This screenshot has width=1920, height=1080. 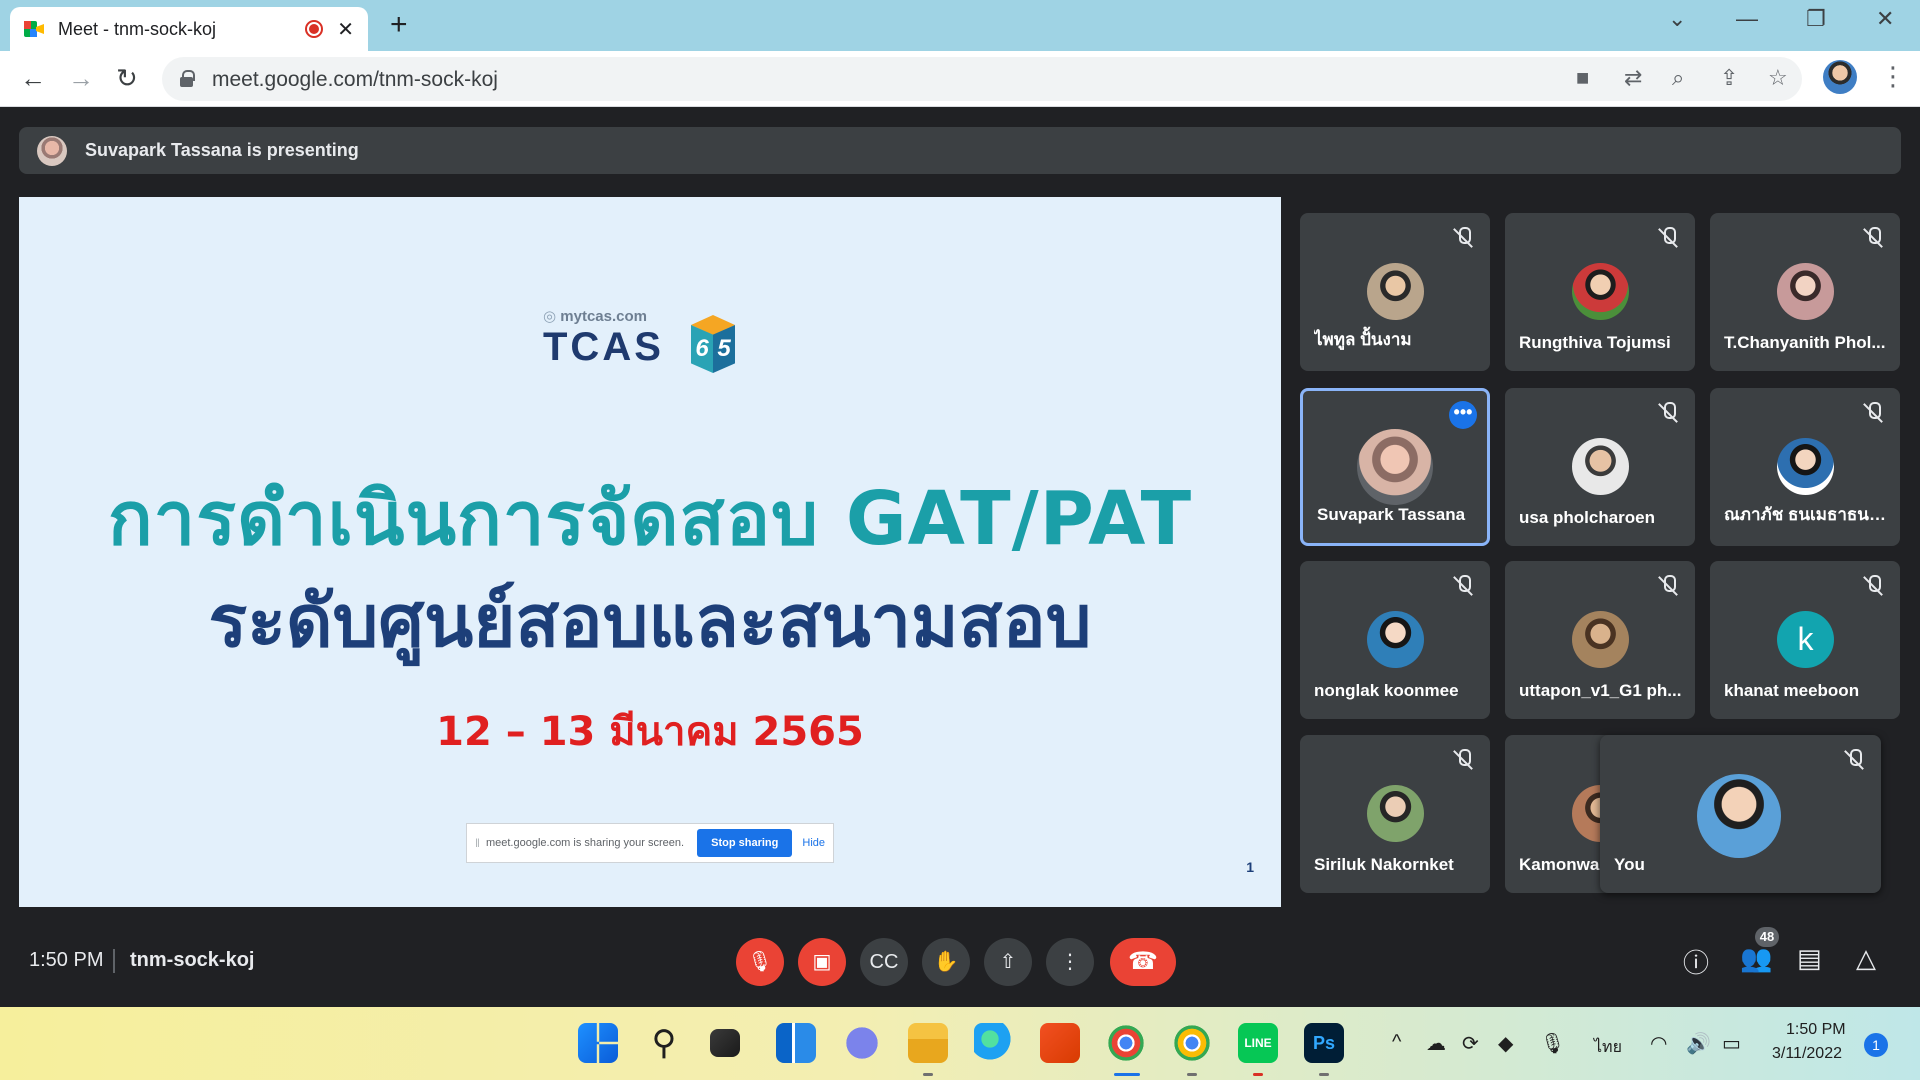 What do you see at coordinates (650, 621) in the screenshot?
I see `slide-title-line2: ระดับศูนย์สอบและสนามสอบ` at bounding box center [650, 621].